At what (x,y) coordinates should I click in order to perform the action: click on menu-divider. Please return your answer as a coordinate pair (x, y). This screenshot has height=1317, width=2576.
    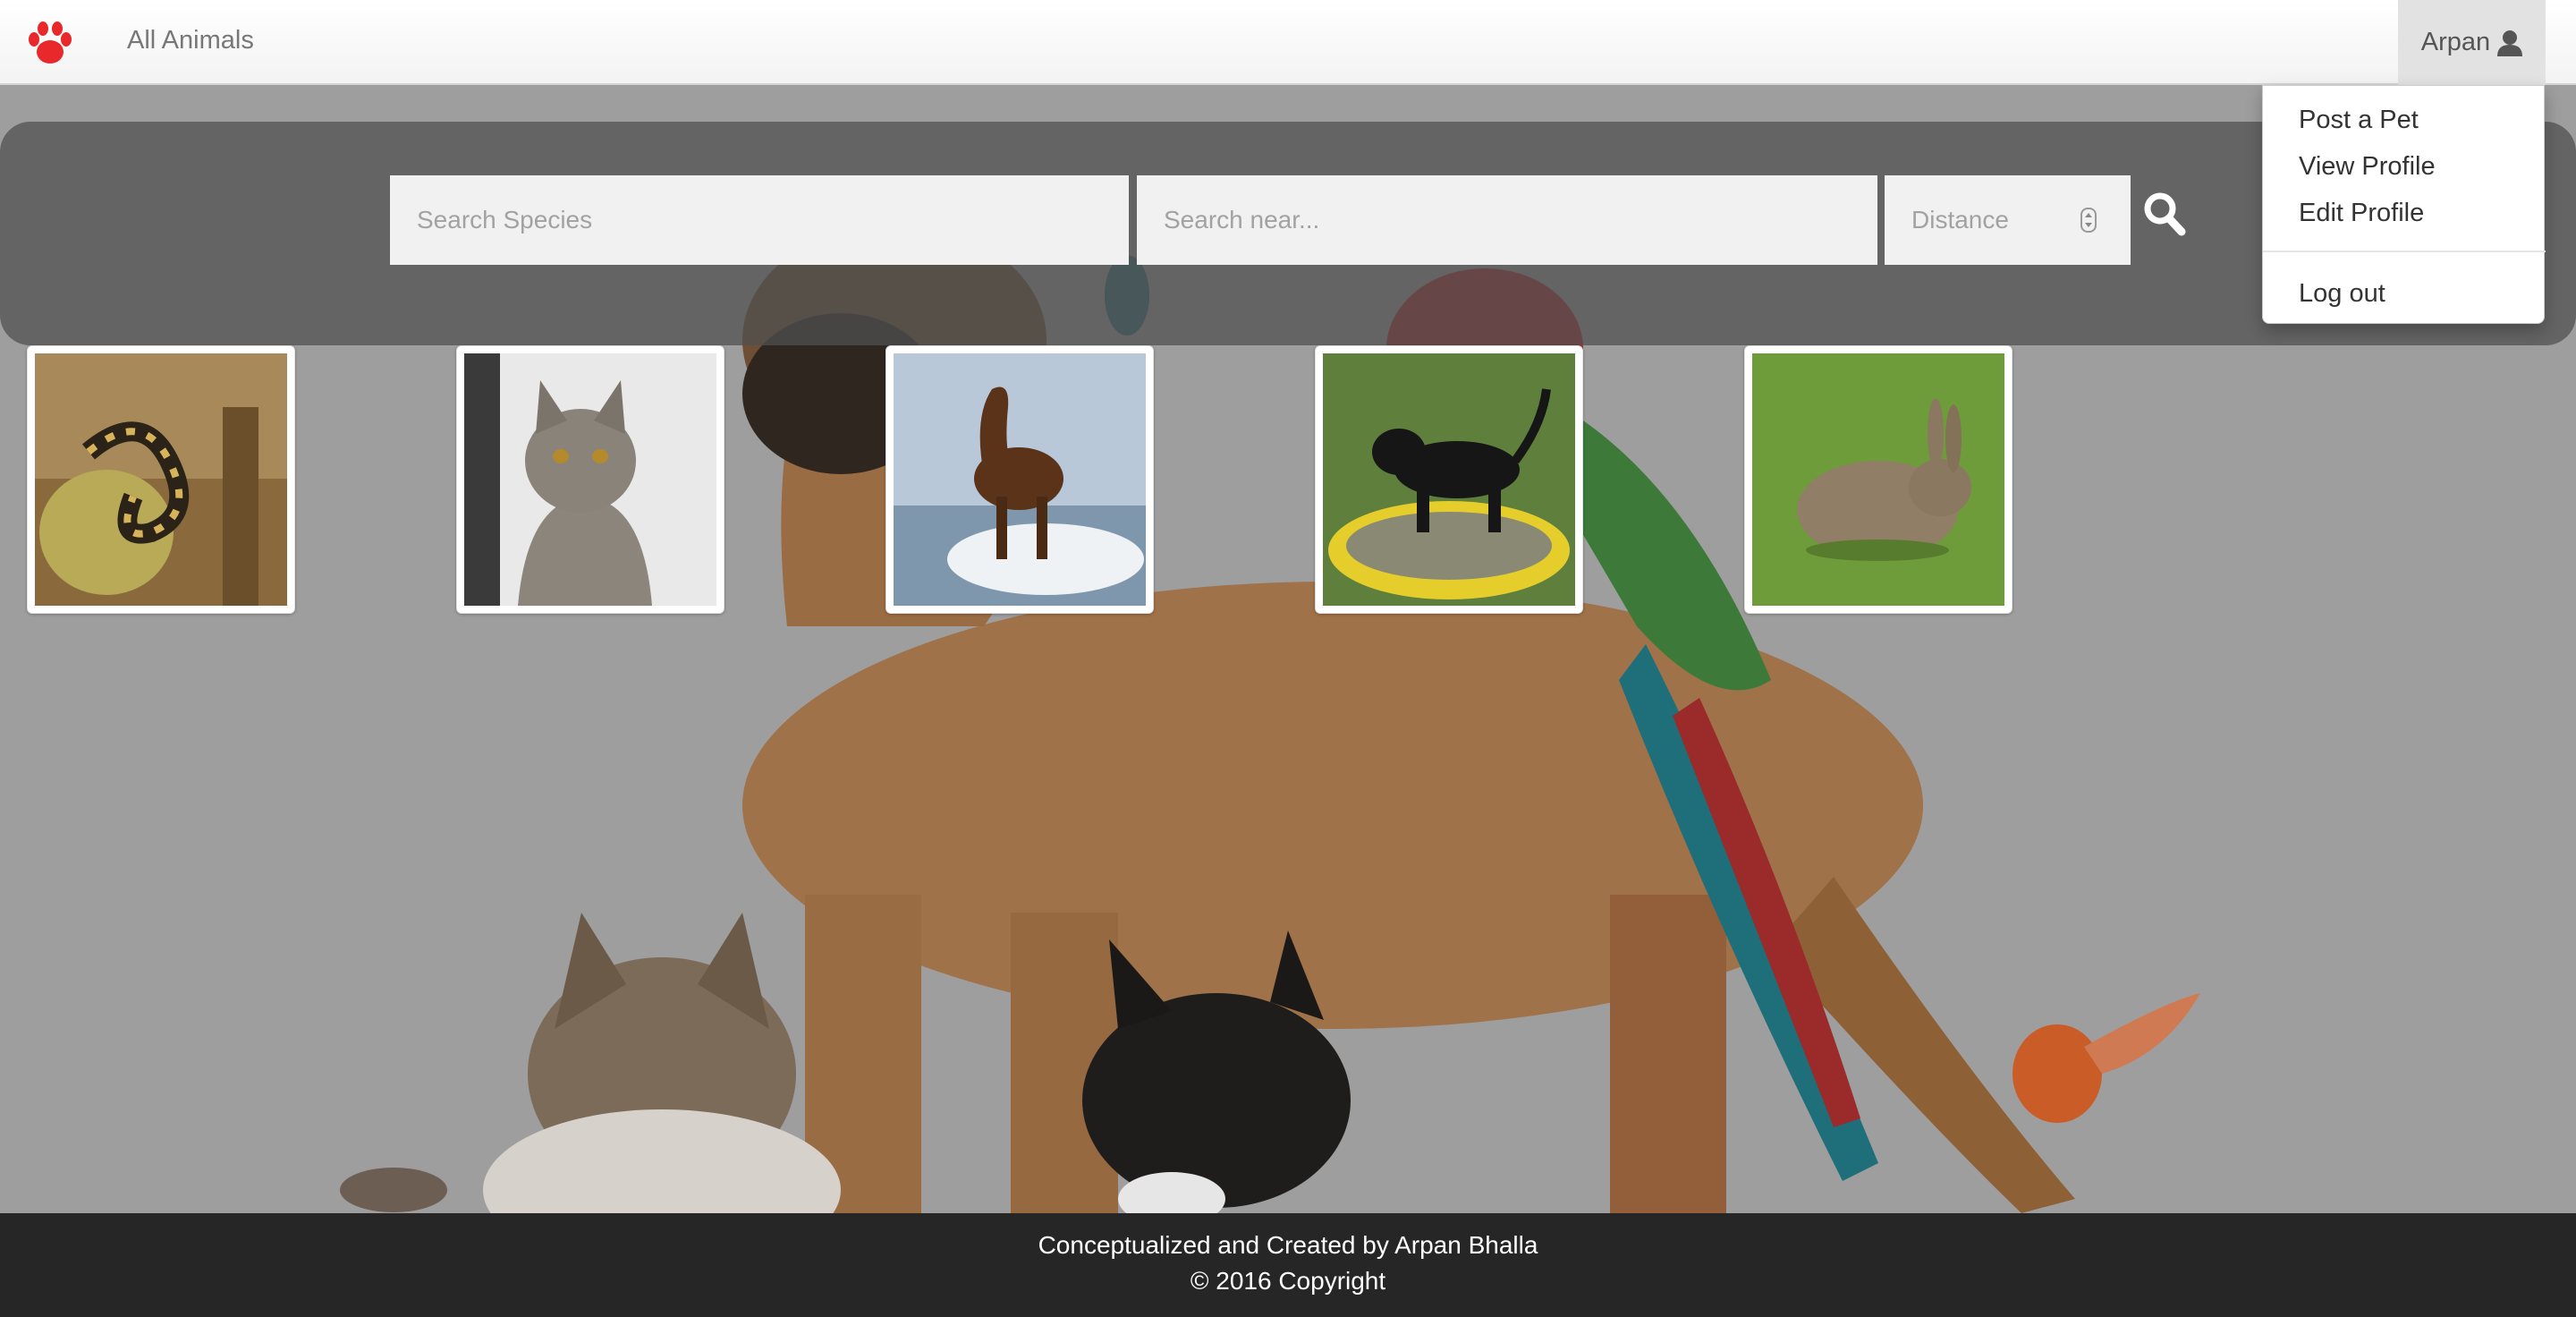
    Looking at the image, I should click on (2404, 252).